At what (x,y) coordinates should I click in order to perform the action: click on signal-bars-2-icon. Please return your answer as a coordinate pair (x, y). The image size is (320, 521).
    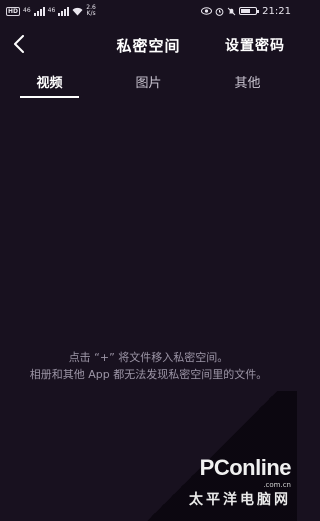
    Looking at the image, I should click on (64, 11).